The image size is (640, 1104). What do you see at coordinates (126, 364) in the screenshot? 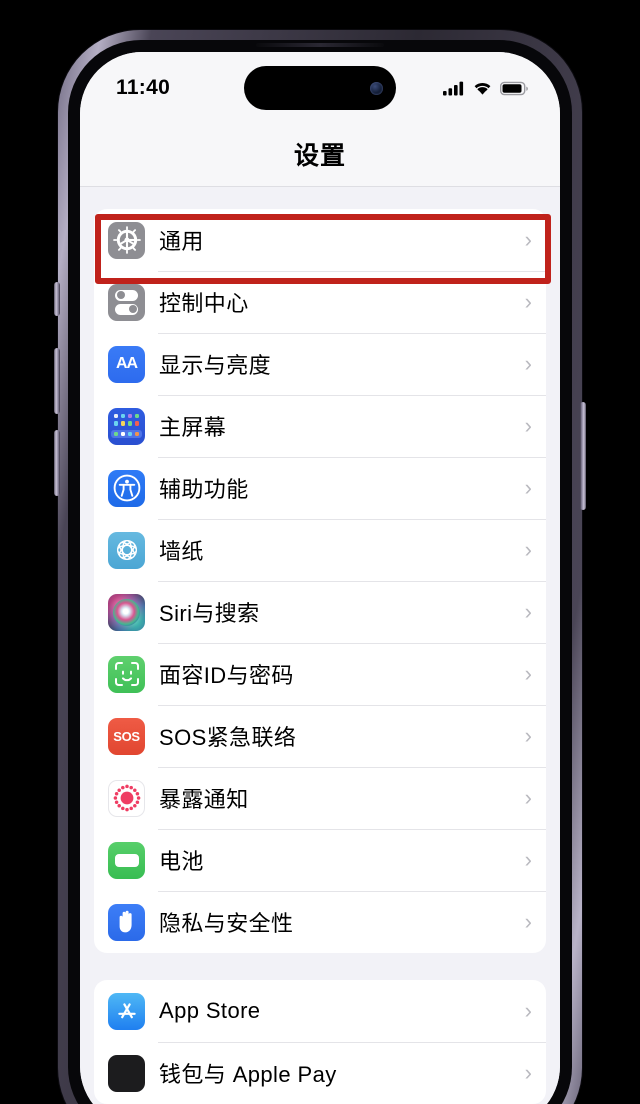
I see `display-brightness-icon: AA` at bounding box center [126, 364].